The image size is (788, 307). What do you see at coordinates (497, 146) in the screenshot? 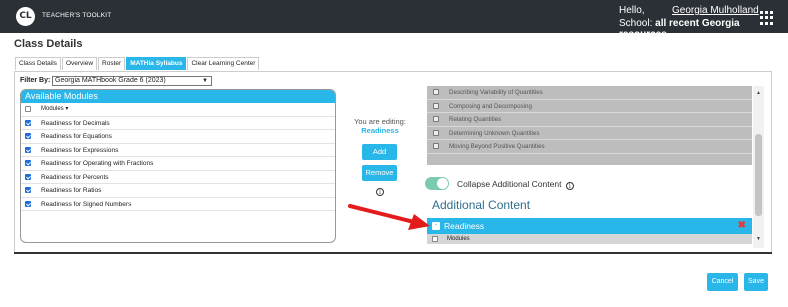
I see `module-label: Moving Beyond Positive Quantities` at bounding box center [497, 146].